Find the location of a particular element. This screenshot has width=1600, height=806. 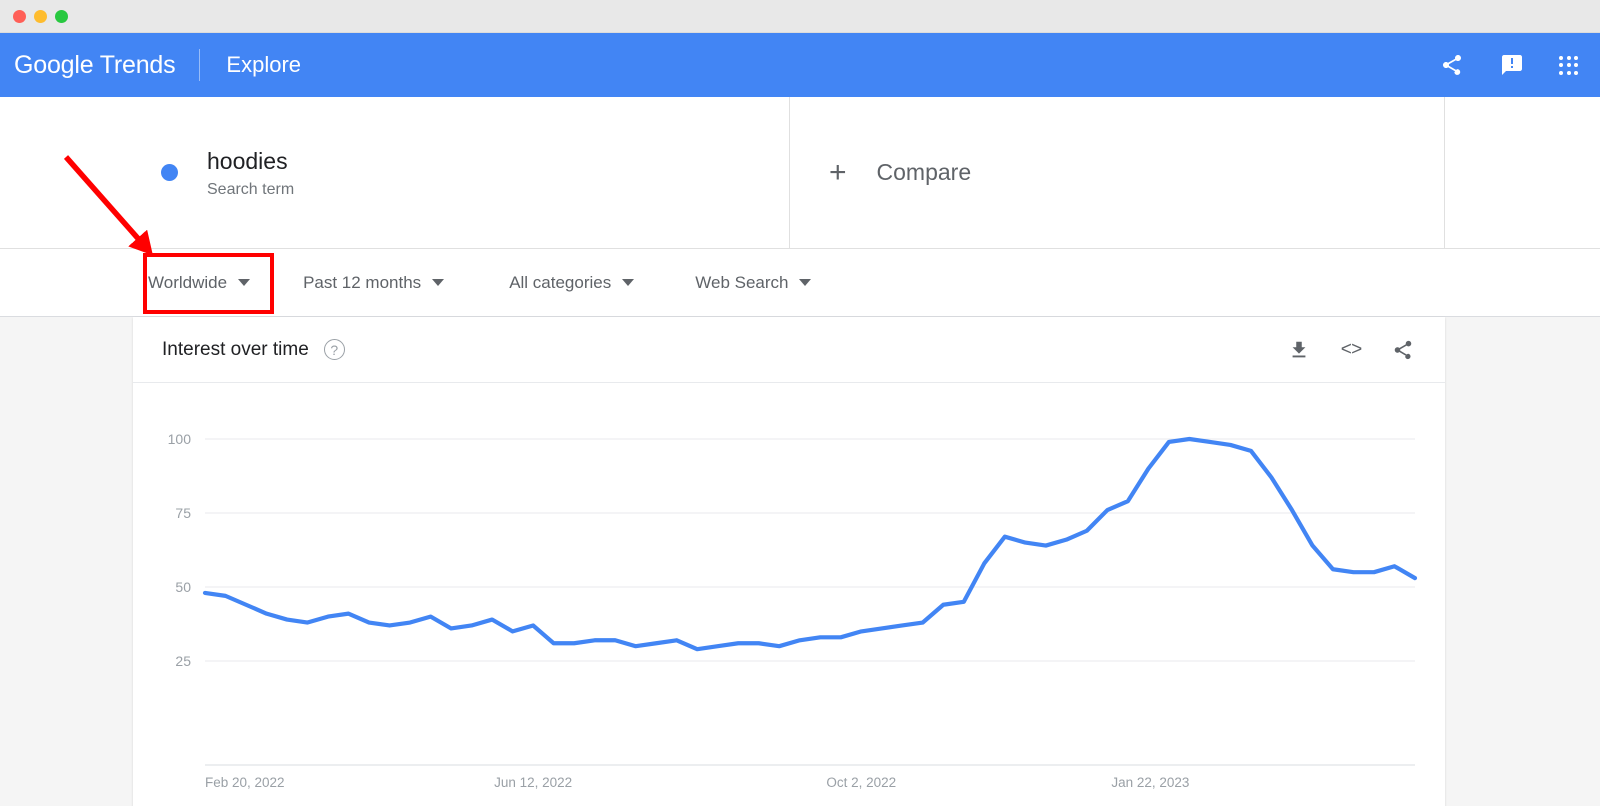

x-axis-tick-label: Jan 22, 2023 is located at coordinates (1150, 782).